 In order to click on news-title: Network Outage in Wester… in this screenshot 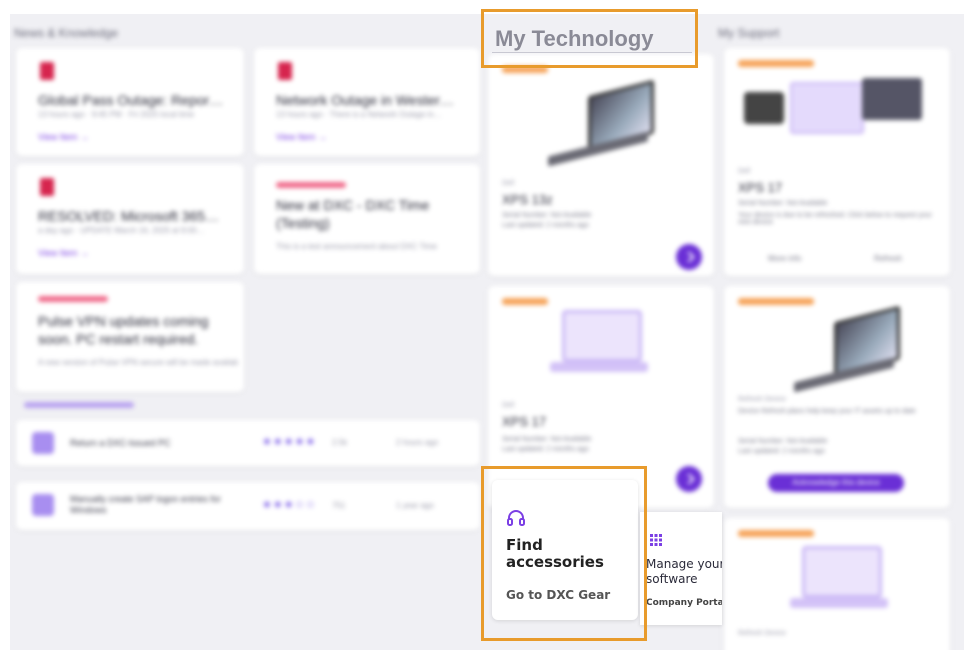, I will do `click(365, 100)`.